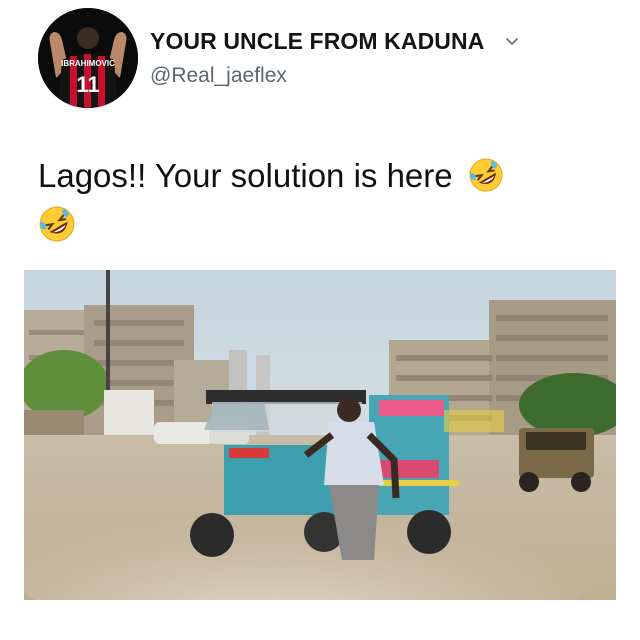  I want to click on tweet-text: Lagos!! Your solution is here, so click(323, 176).